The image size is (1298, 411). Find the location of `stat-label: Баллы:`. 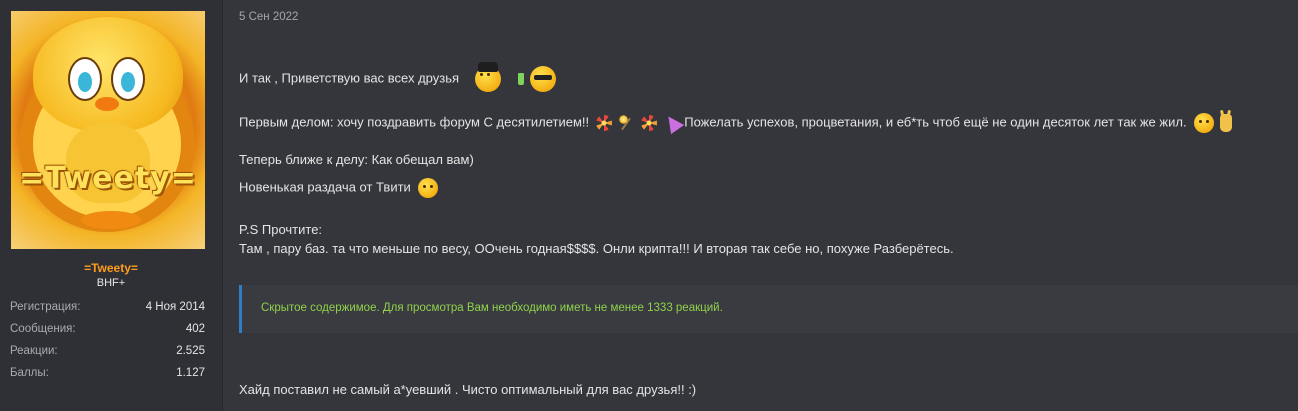

stat-label: Баллы: is located at coordinates (29, 373).